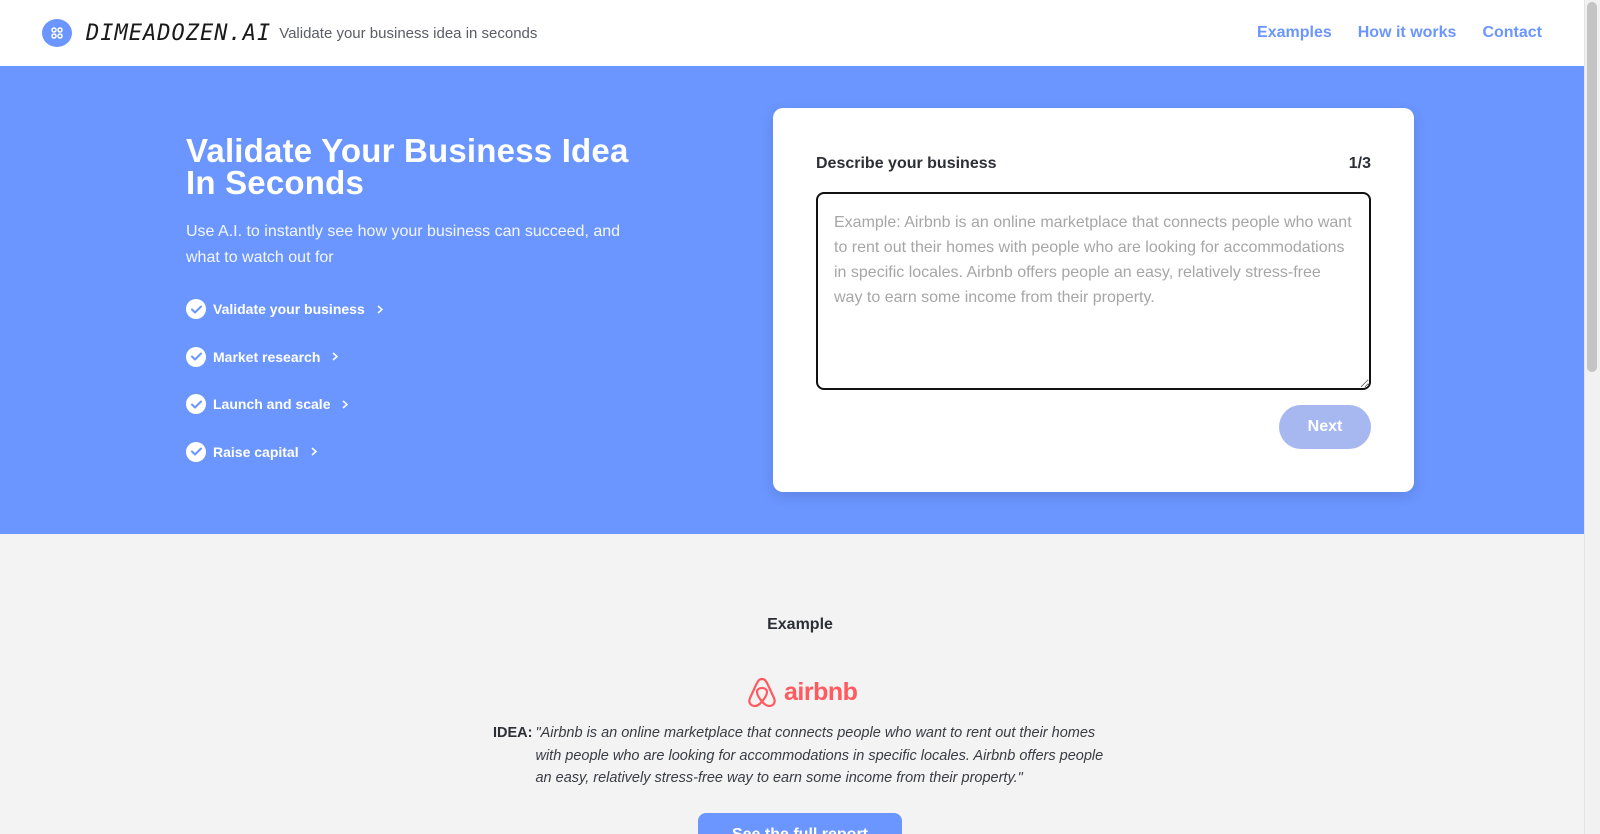 Image resolution: width=1600 pixels, height=834 pixels. Describe the element at coordinates (1294, 33) in the screenshot. I see `nav-link-examples: Examples` at that location.